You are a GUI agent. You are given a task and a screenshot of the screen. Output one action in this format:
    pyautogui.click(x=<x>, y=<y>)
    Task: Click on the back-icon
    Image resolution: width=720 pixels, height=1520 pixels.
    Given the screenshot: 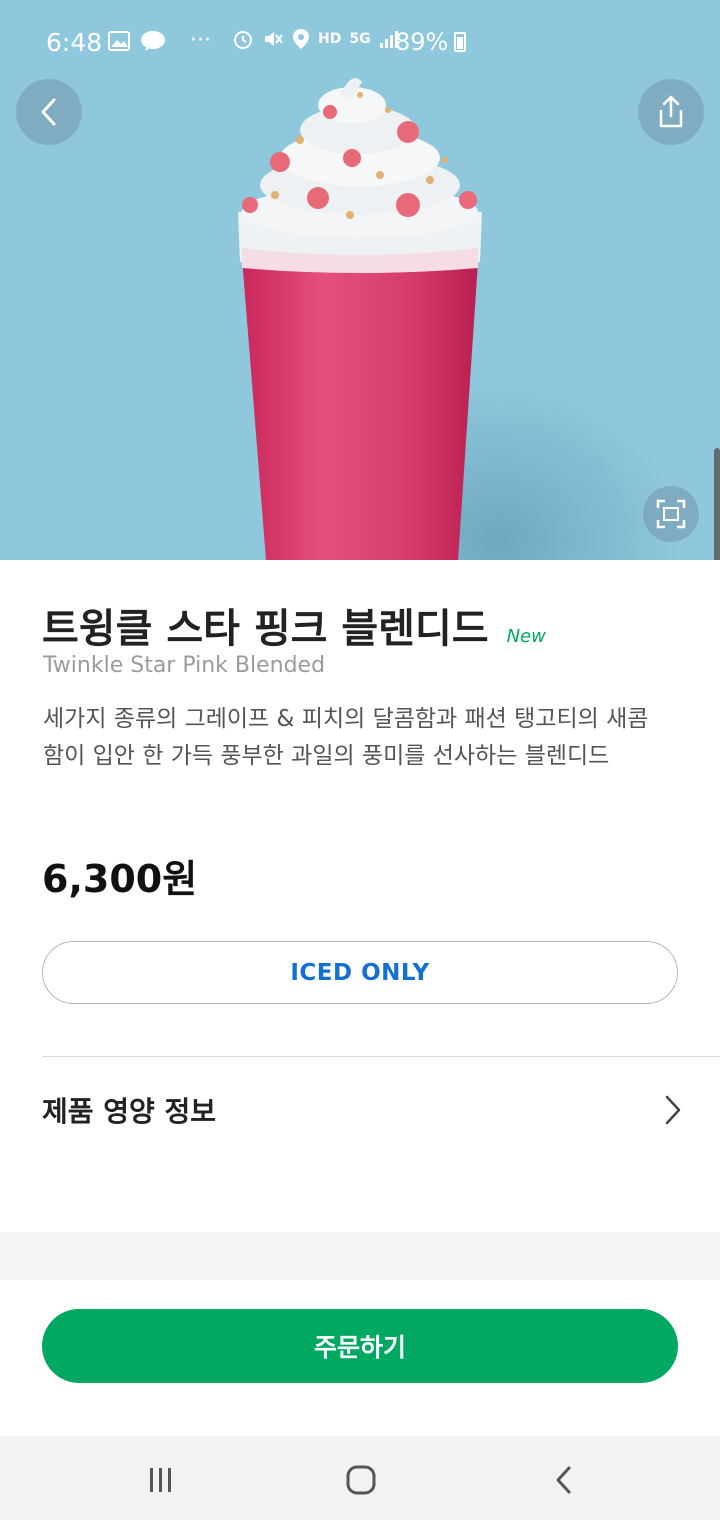 What is the action you would take?
    pyautogui.click(x=563, y=1480)
    